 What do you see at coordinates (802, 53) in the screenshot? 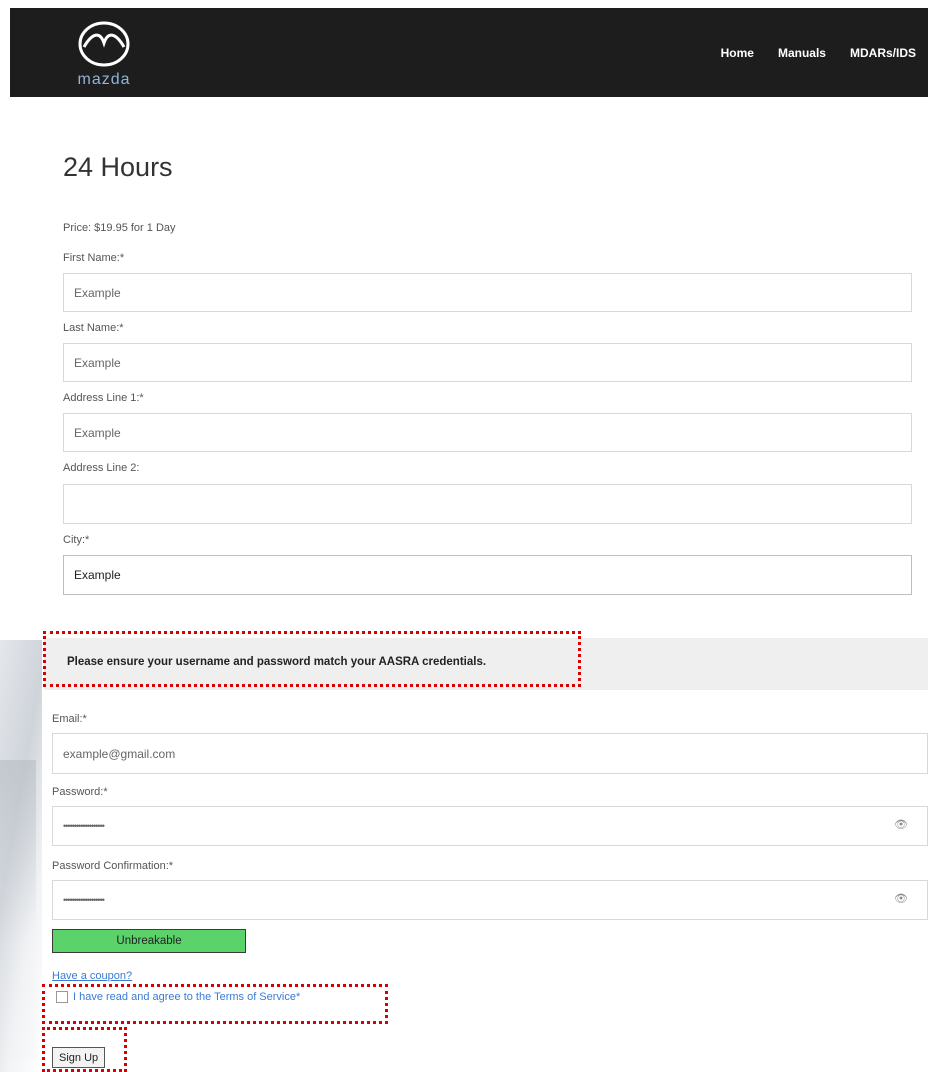
I see `nav-manuals: Manuals` at bounding box center [802, 53].